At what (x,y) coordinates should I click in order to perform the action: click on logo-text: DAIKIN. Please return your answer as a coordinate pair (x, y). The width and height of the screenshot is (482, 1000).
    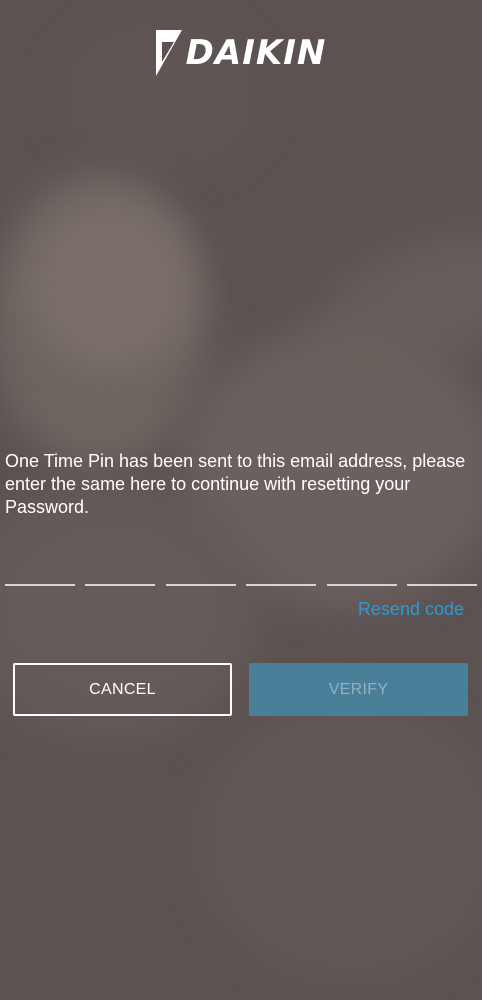
    Looking at the image, I should click on (256, 53).